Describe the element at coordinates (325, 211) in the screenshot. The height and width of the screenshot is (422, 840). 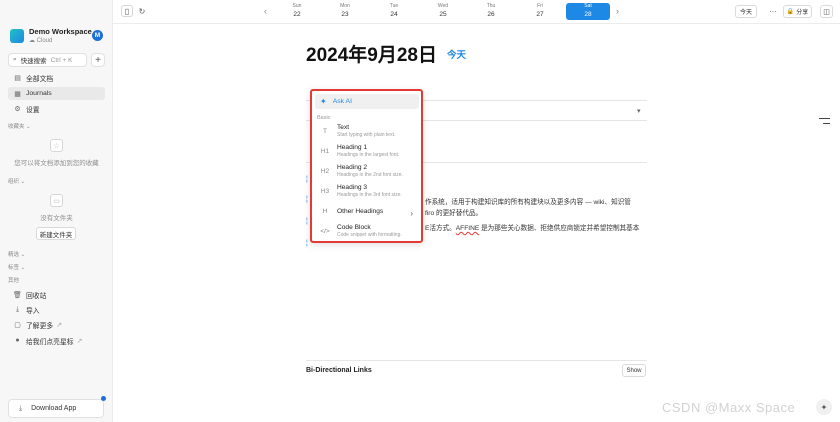
I see `heading-icon: H` at that location.